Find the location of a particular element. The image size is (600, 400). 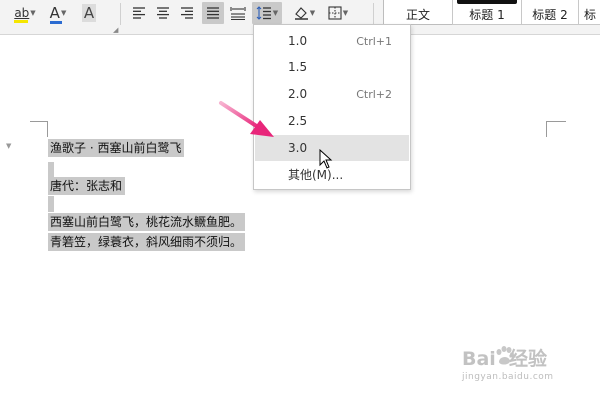

align-center-icon is located at coordinates (163, 13).